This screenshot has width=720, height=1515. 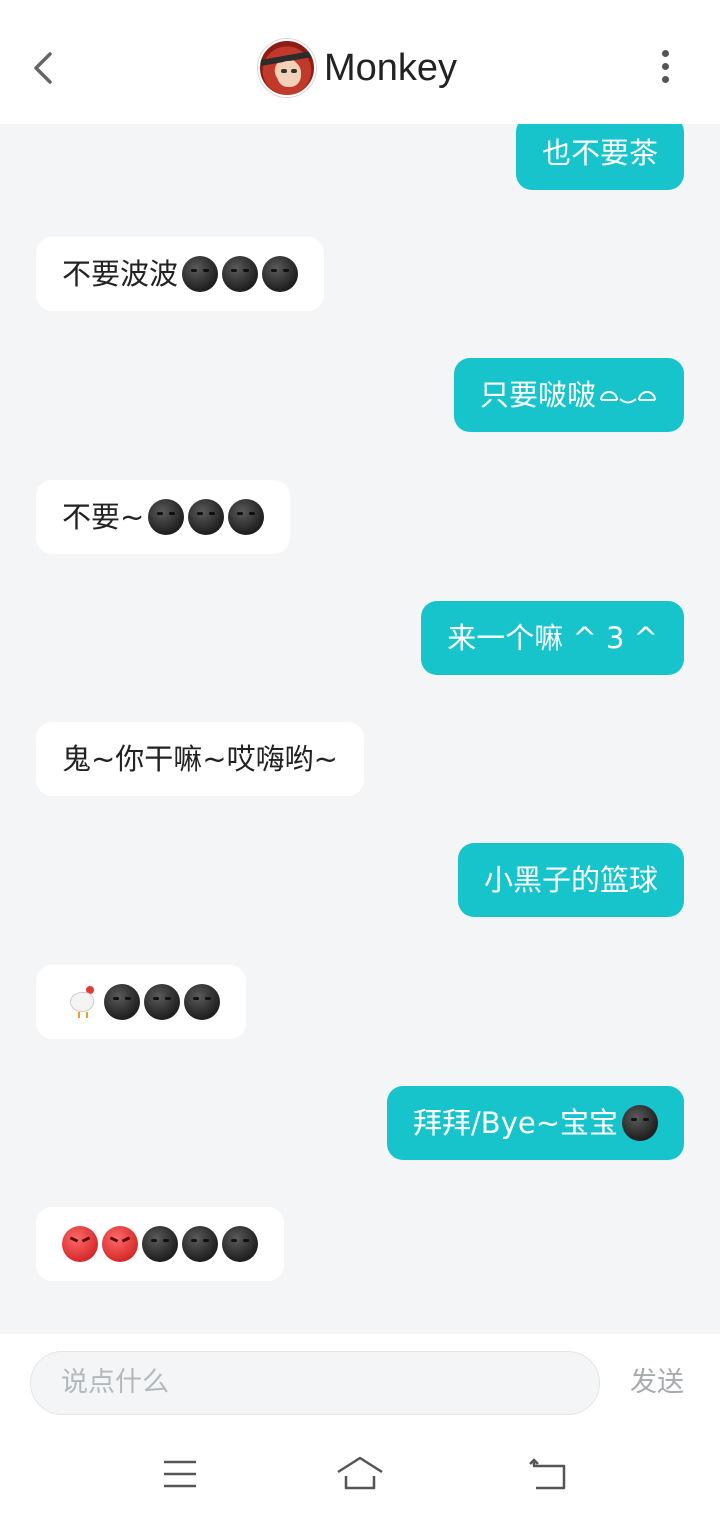 What do you see at coordinates (599, 153) in the screenshot?
I see `message-text: 也不要茶` at bounding box center [599, 153].